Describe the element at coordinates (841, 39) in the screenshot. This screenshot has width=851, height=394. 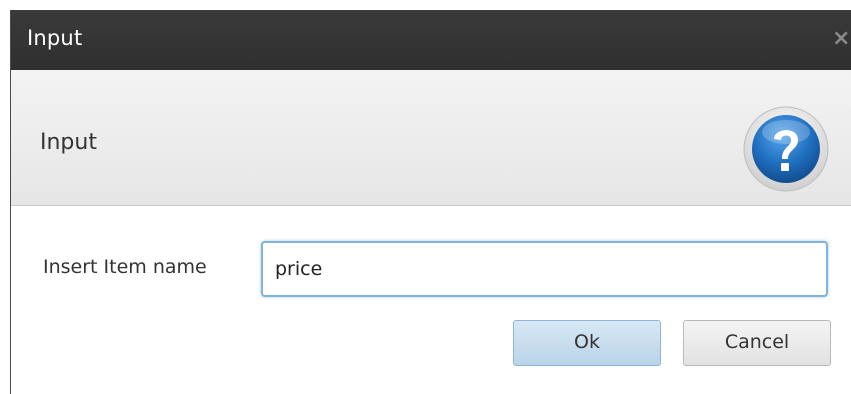
I see `close-icon: ×` at that location.